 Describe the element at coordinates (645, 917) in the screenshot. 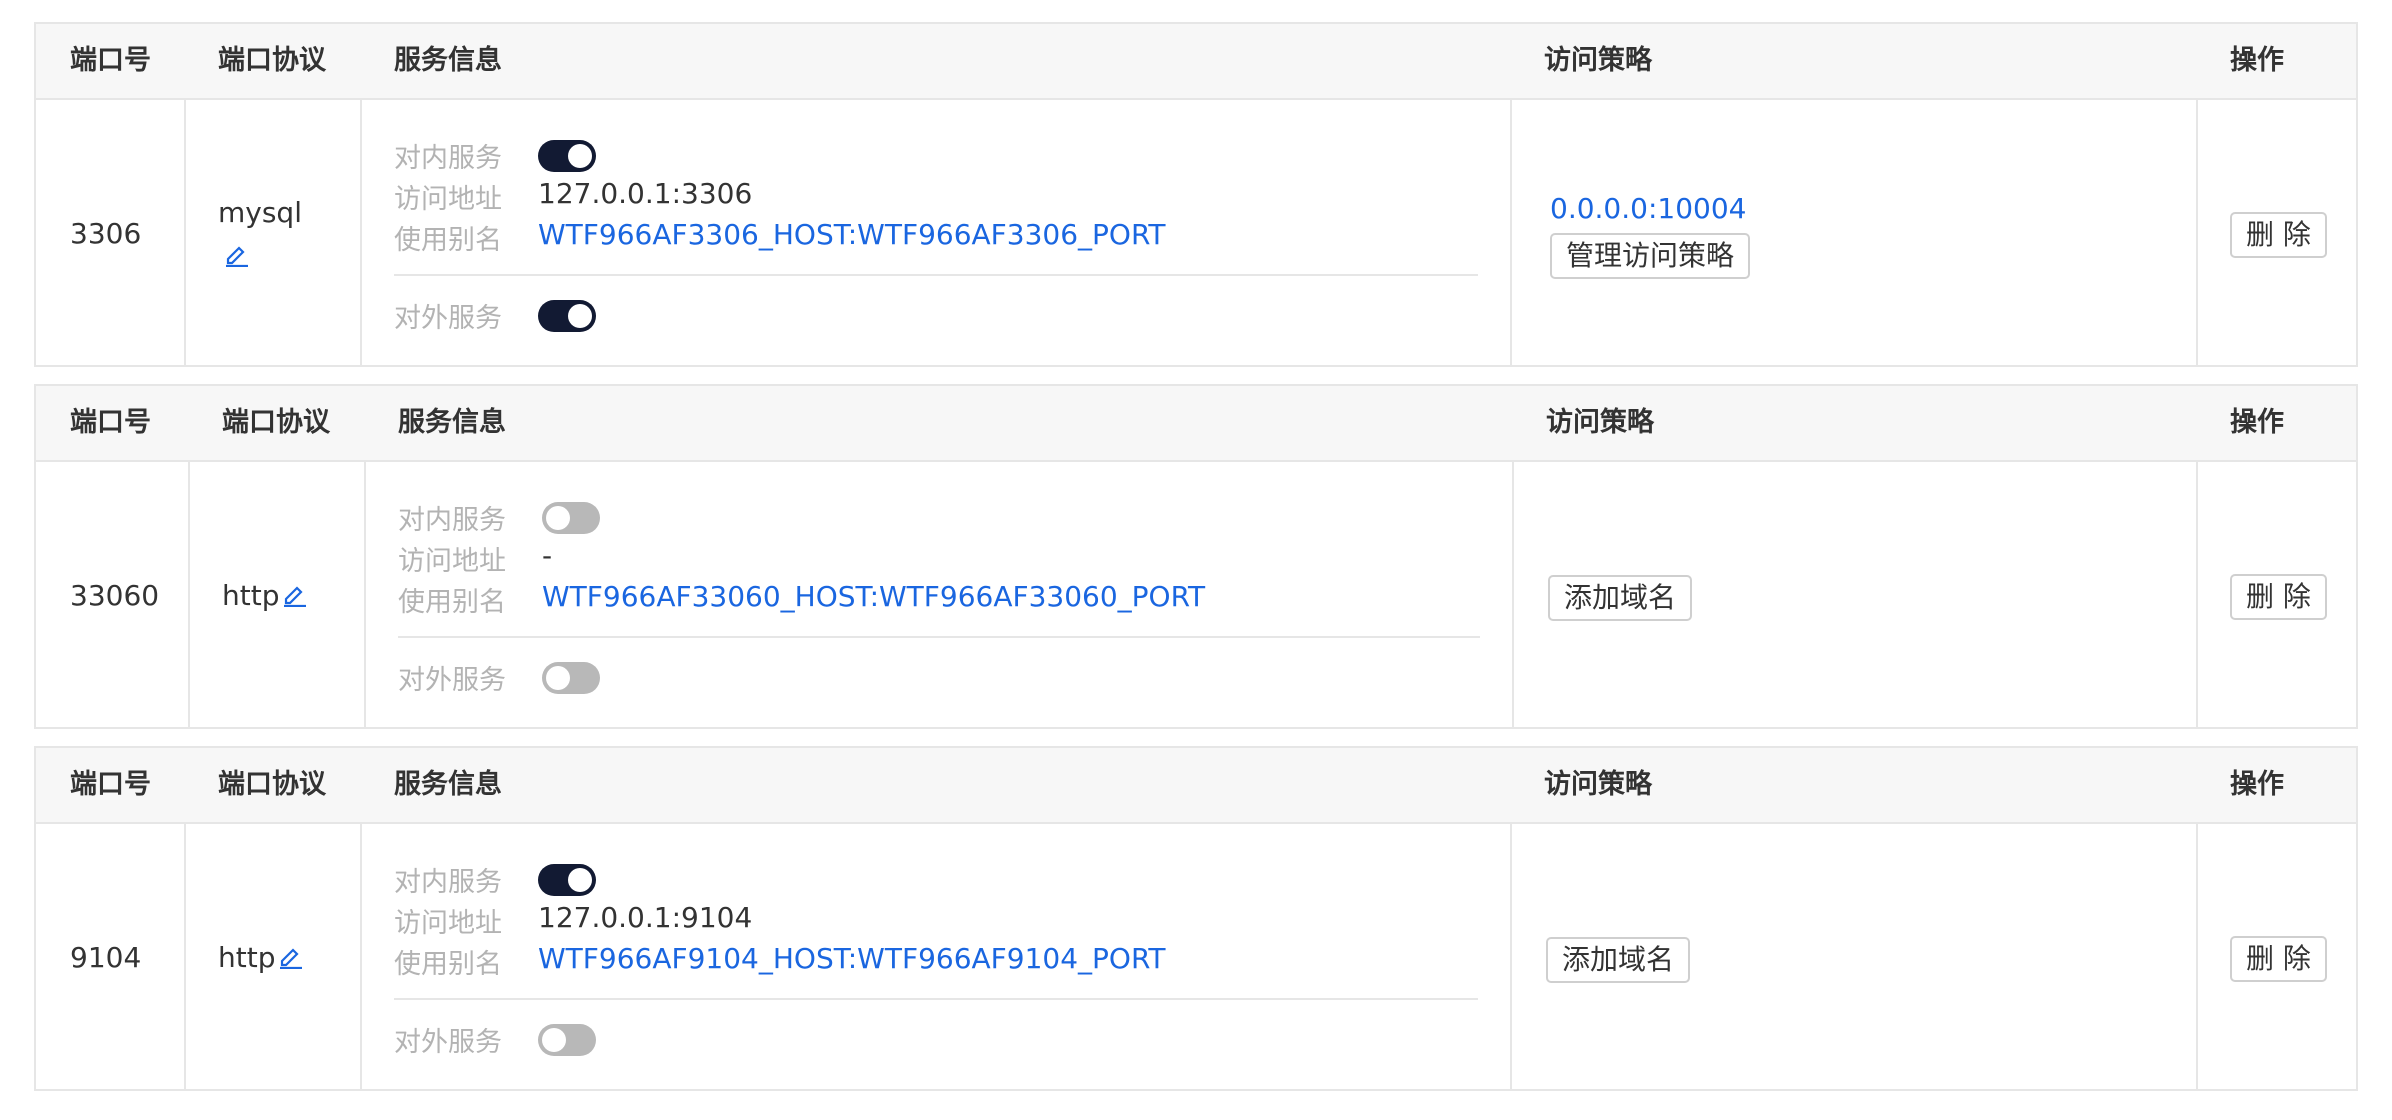

I see `access-address-value: 127.0.0.1:9104` at that location.